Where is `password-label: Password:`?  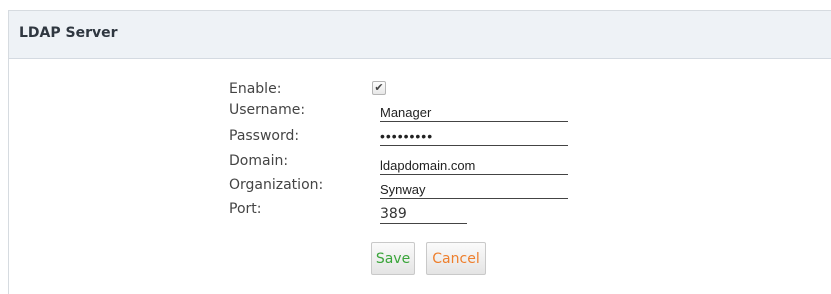 password-label: Password: is located at coordinates (264, 136).